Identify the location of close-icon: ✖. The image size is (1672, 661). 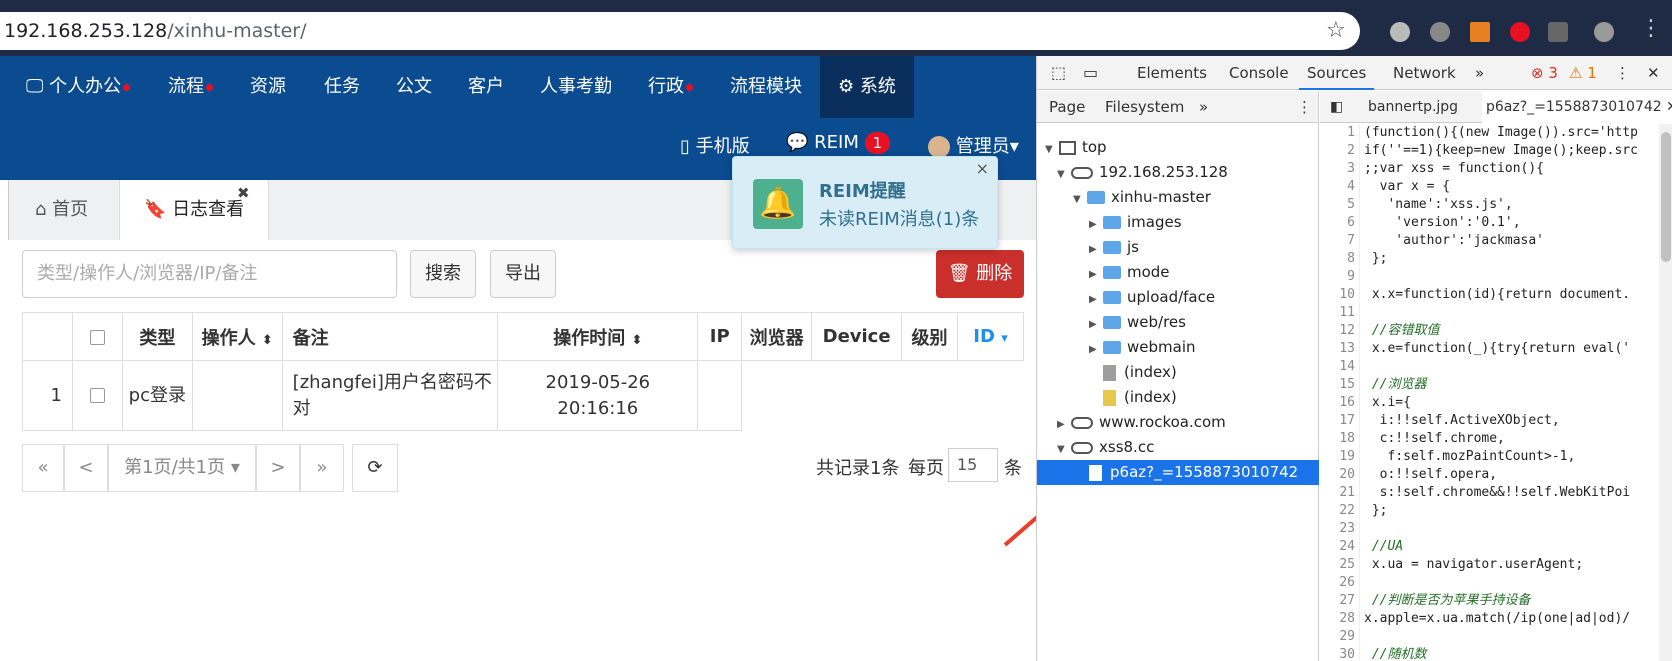
(243, 193).